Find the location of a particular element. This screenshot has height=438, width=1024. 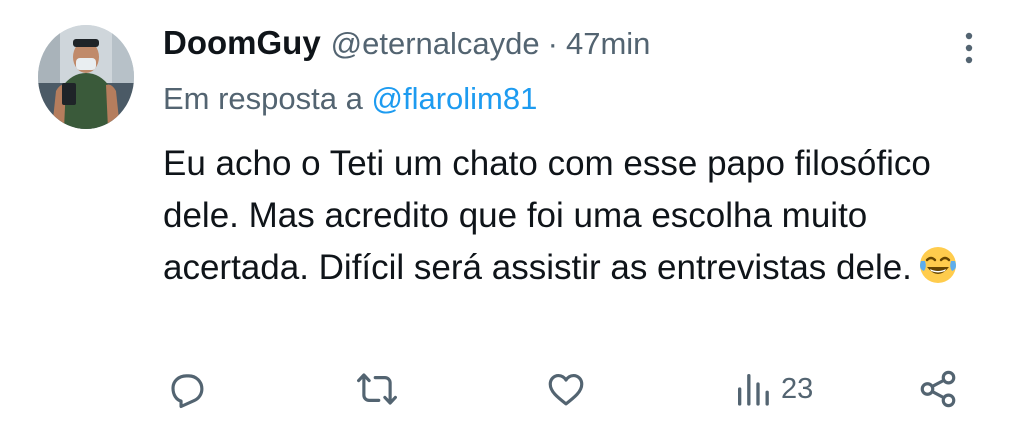

retweet-icon is located at coordinates (377, 389).